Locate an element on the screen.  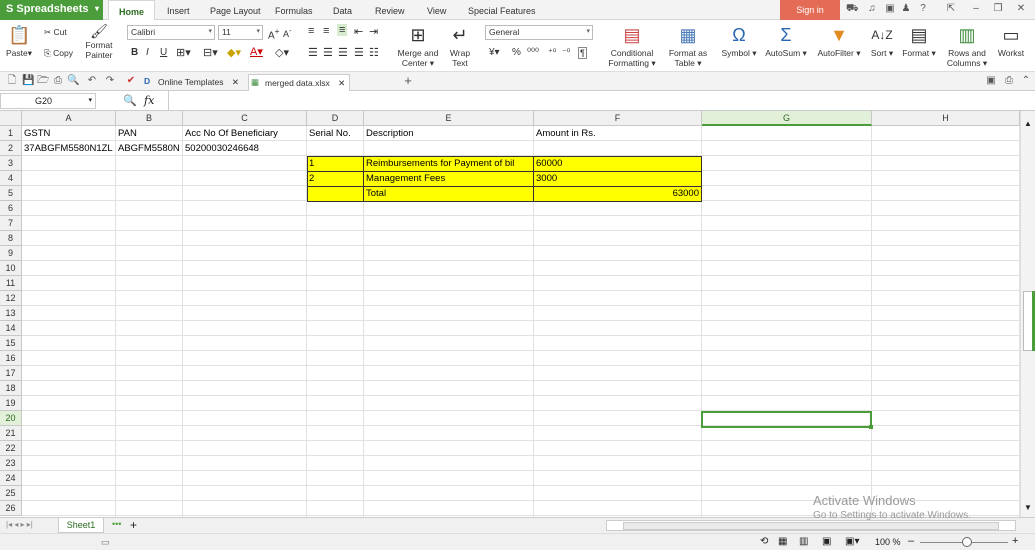
thousands-icon: ⁰⁰⁰ is located at coordinates (533, 52).